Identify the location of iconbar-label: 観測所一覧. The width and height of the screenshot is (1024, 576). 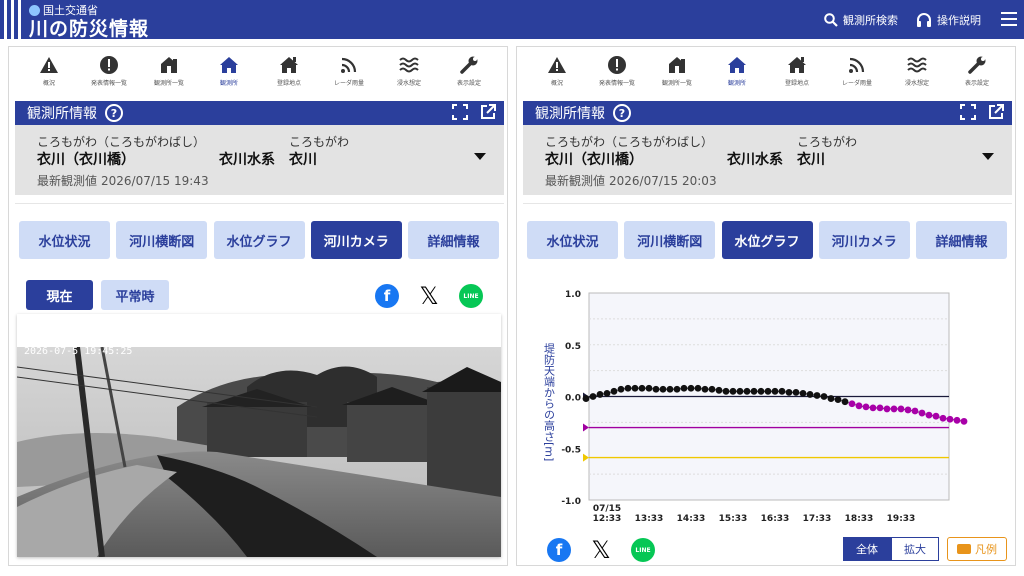
(168, 83).